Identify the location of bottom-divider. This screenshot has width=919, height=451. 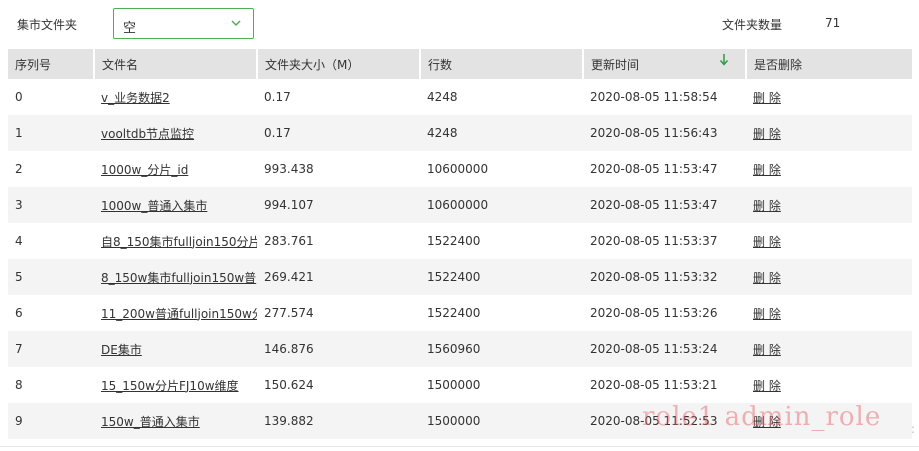
(459, 446).